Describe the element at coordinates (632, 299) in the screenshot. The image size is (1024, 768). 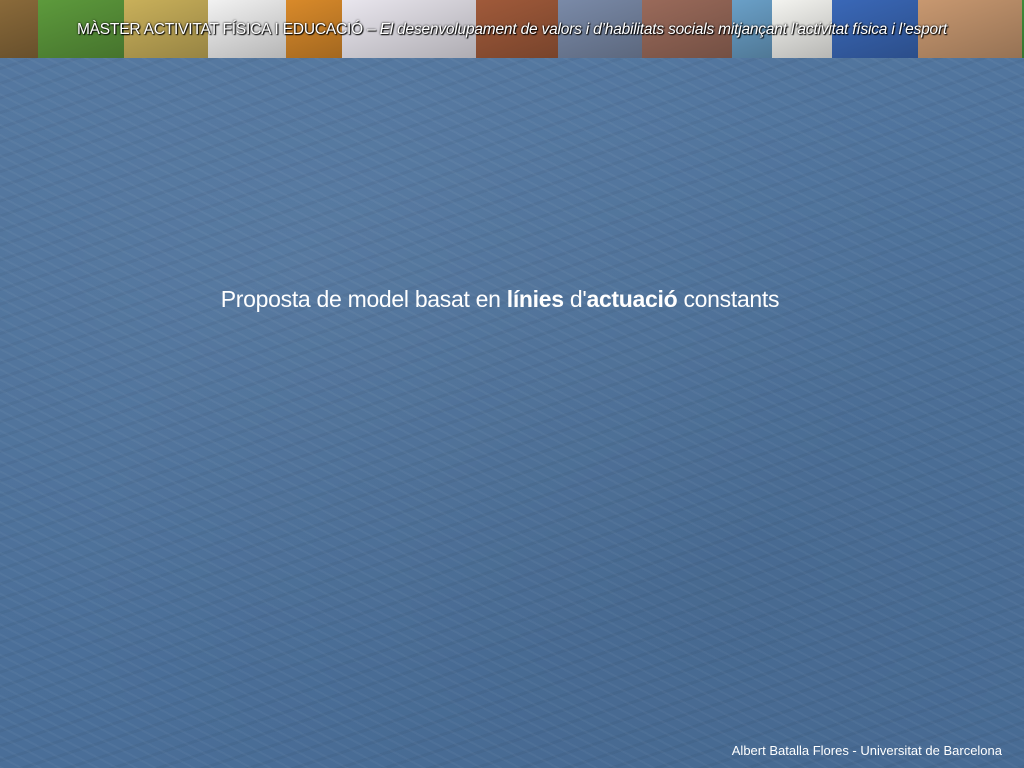
I see `heading-bold-action: actuació` at that location.